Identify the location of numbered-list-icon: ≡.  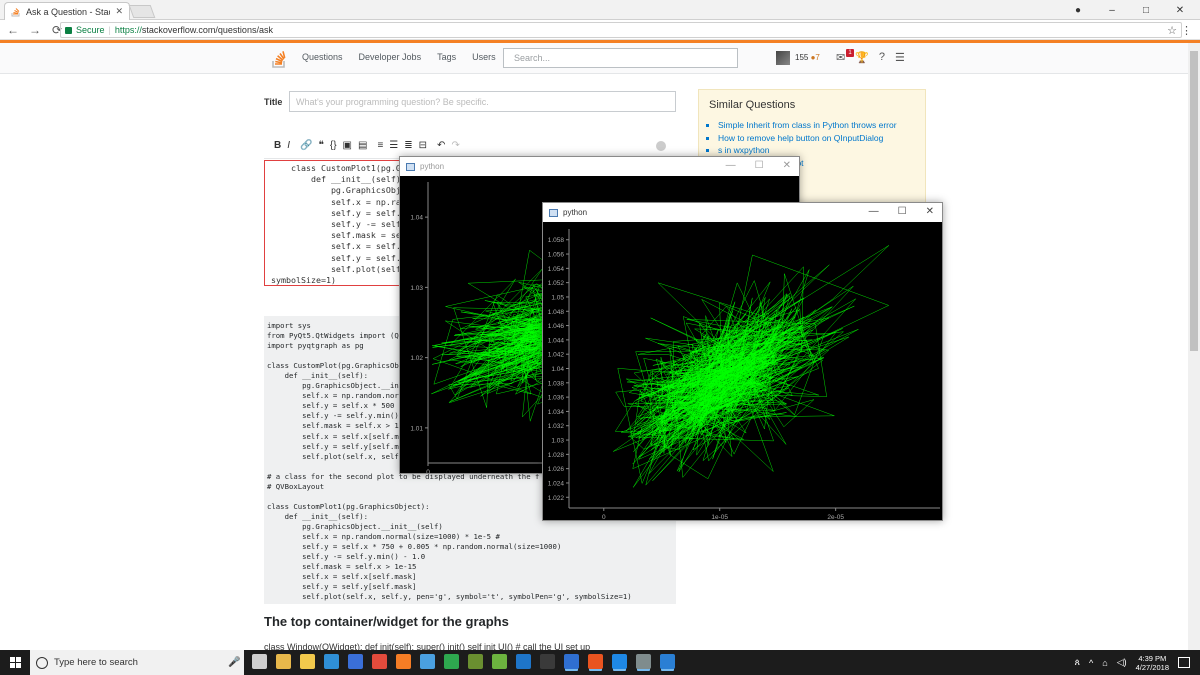
(380, 145).